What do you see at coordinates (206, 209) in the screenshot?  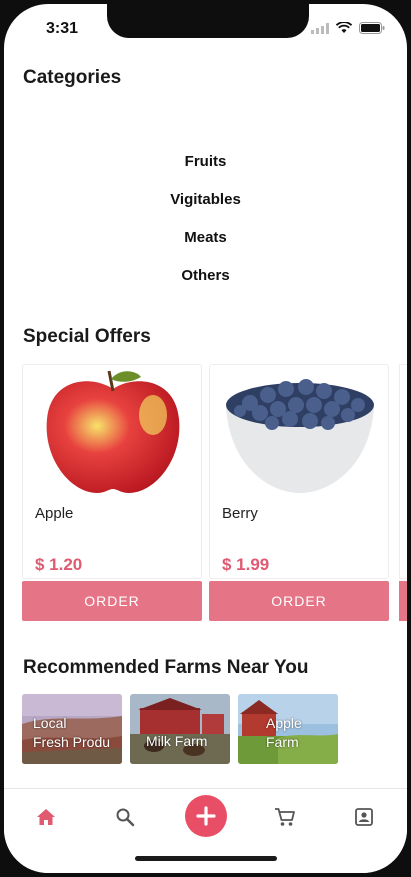 I see `category-vegetables: Vigitables` at bounding box center [206, 209].